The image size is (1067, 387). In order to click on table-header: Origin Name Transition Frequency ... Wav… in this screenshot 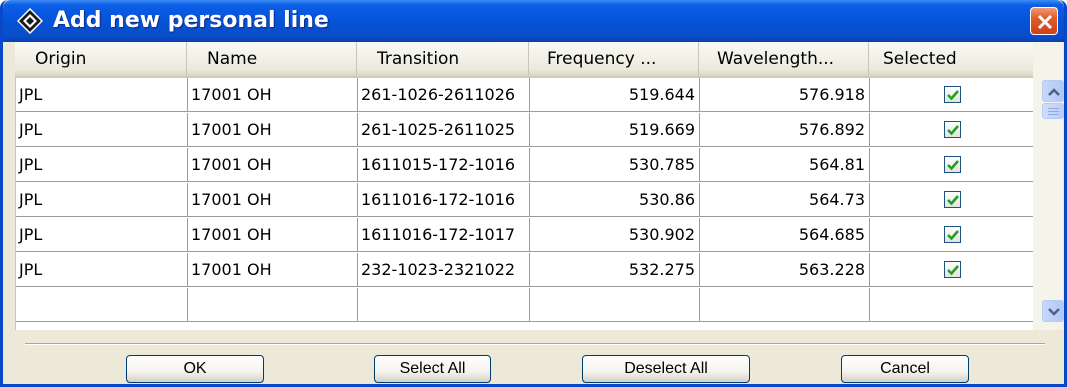, I will do `click(525, 60)`.